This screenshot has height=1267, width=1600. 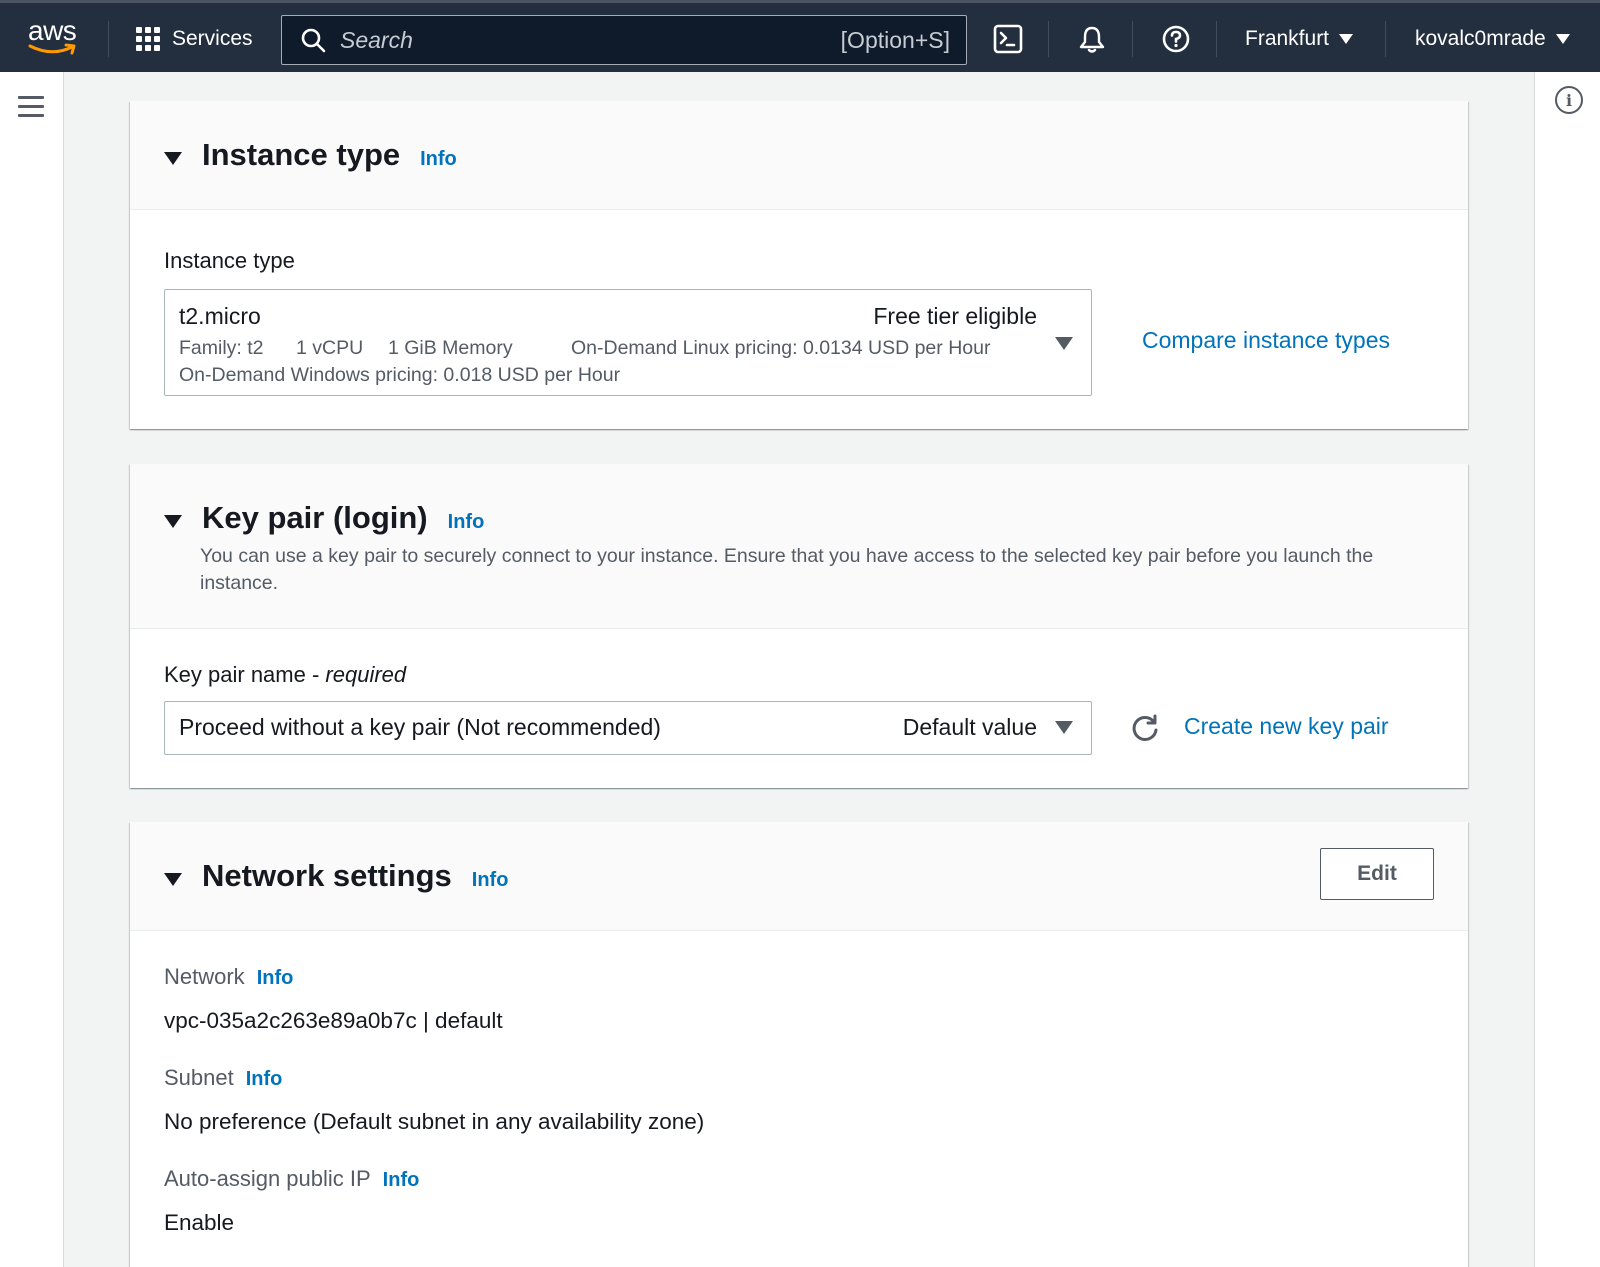 I want to click on aws-smile-icon, so click(x=52, y=49).